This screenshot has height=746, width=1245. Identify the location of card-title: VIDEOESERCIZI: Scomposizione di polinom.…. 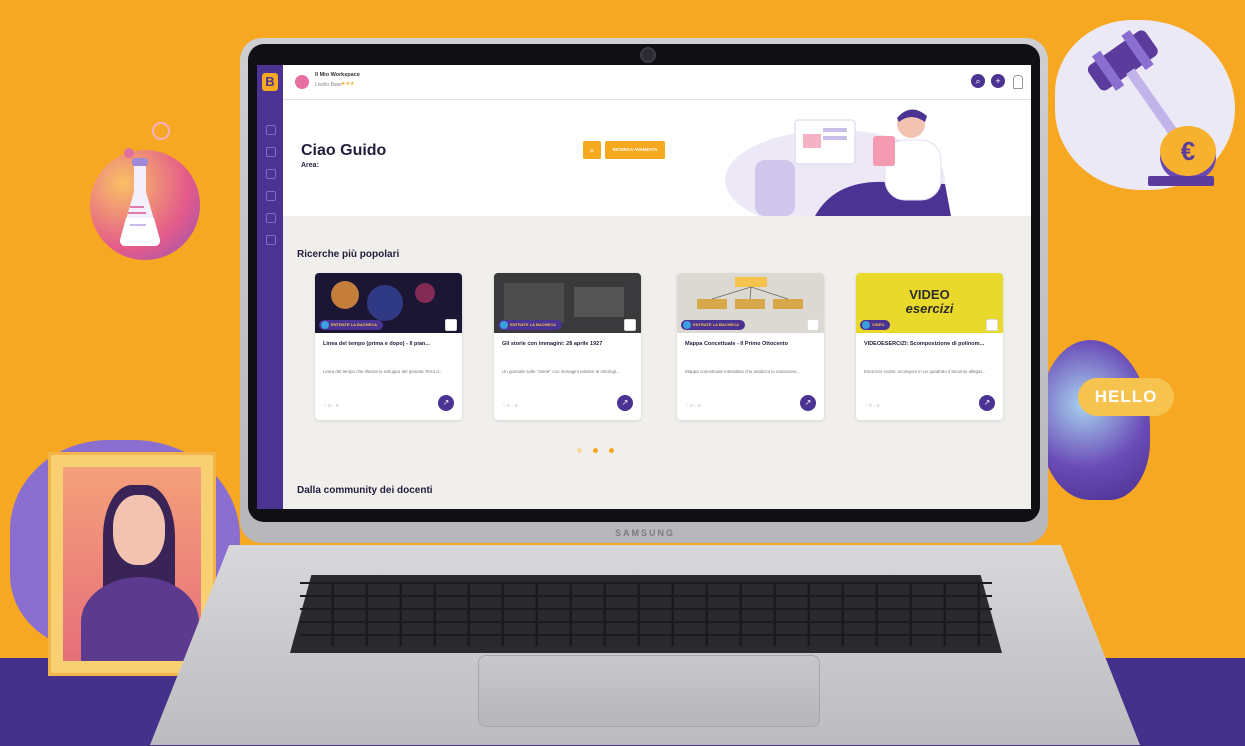
(929, 344).